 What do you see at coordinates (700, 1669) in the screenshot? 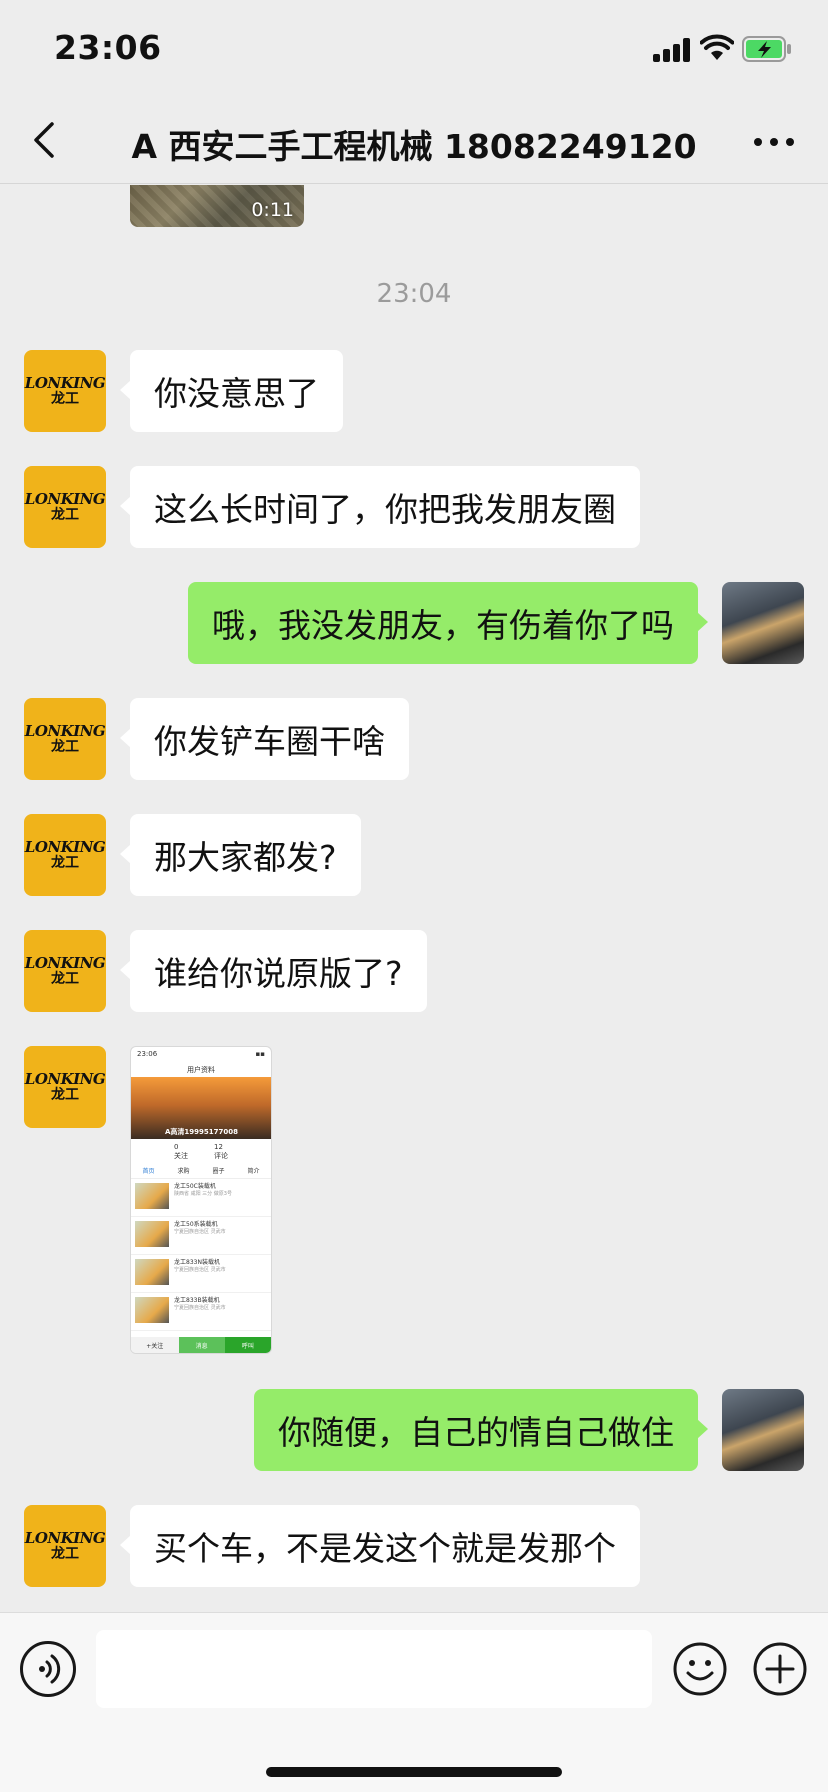
I see `emoji-icon` at bounding box center [700, 1669].